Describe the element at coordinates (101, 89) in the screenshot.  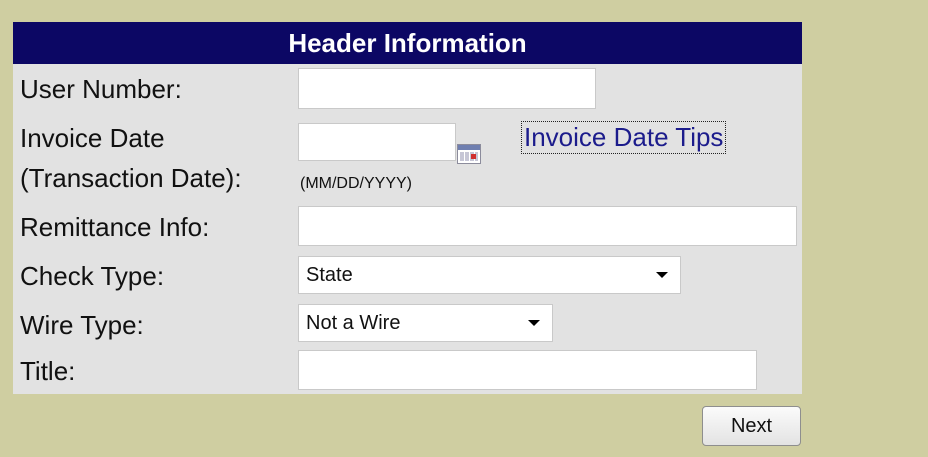
I see `user-number-label: User Number:` at that location.